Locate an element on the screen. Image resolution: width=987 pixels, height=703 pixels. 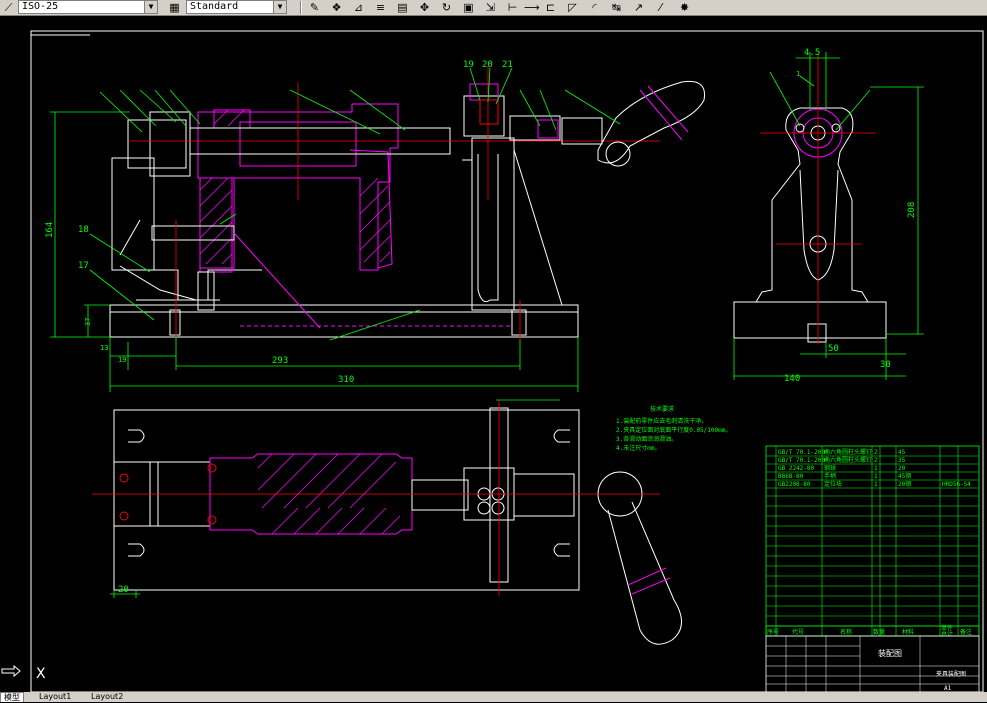
copy-icon: ❖ is located at coordinates (336, 7).